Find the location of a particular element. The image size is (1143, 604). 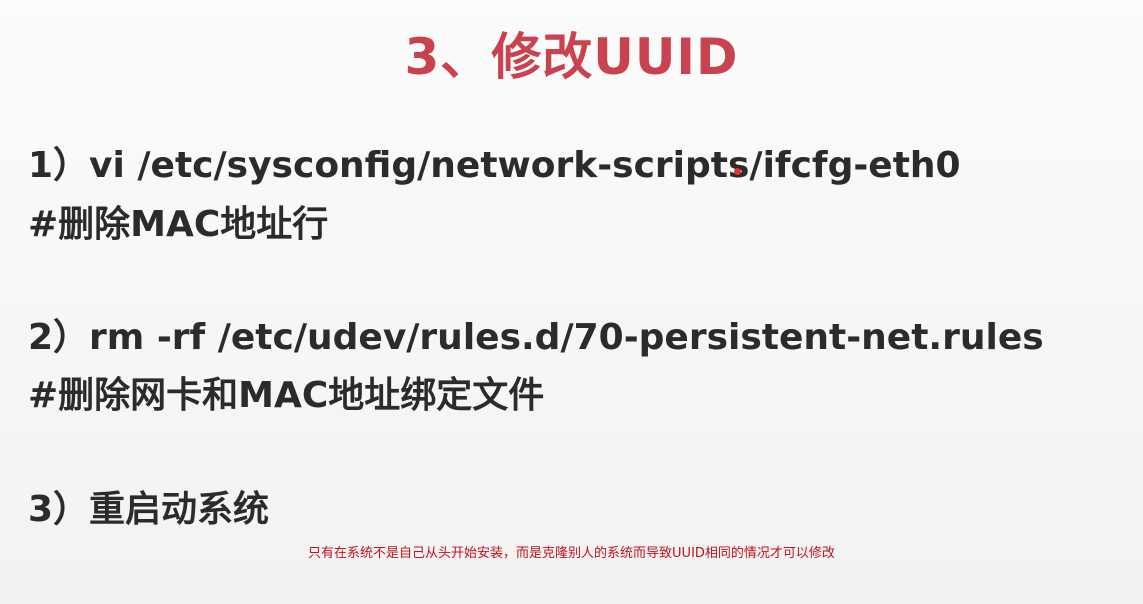

slide-title: 3、修改UUID is located at coordinates (571, 57).